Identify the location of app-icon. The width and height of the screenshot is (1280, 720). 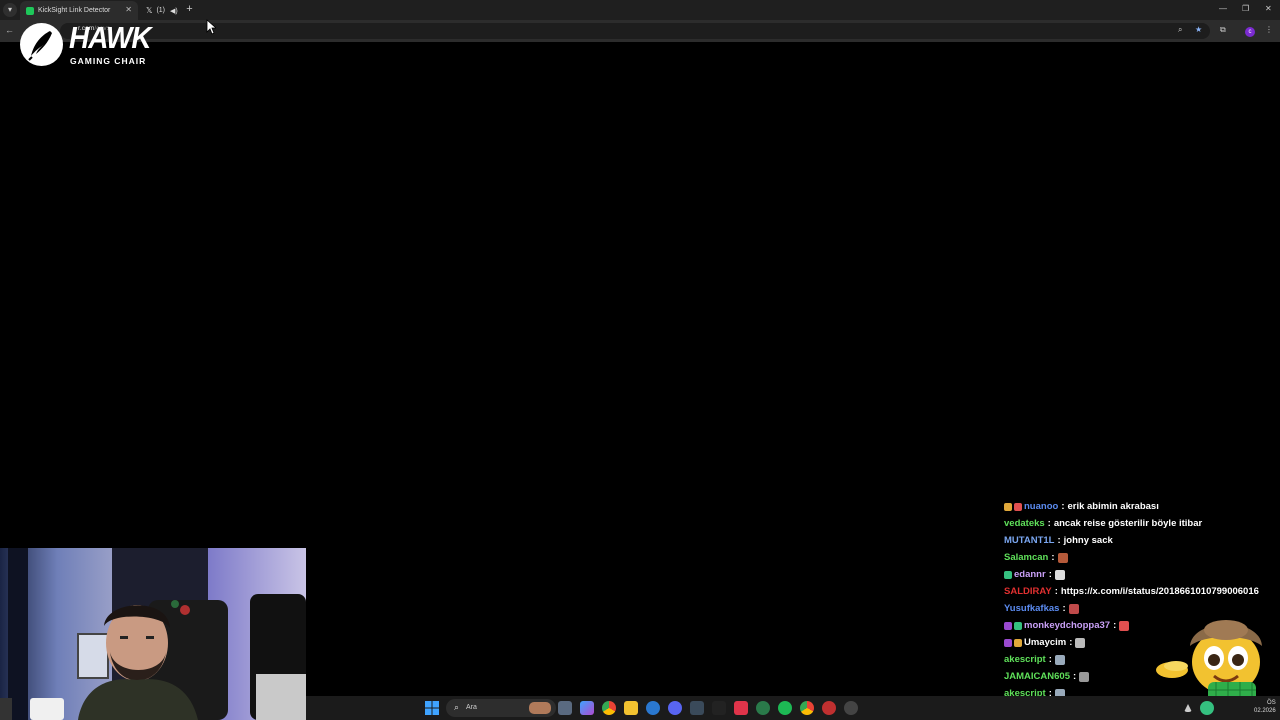
(851, 708).